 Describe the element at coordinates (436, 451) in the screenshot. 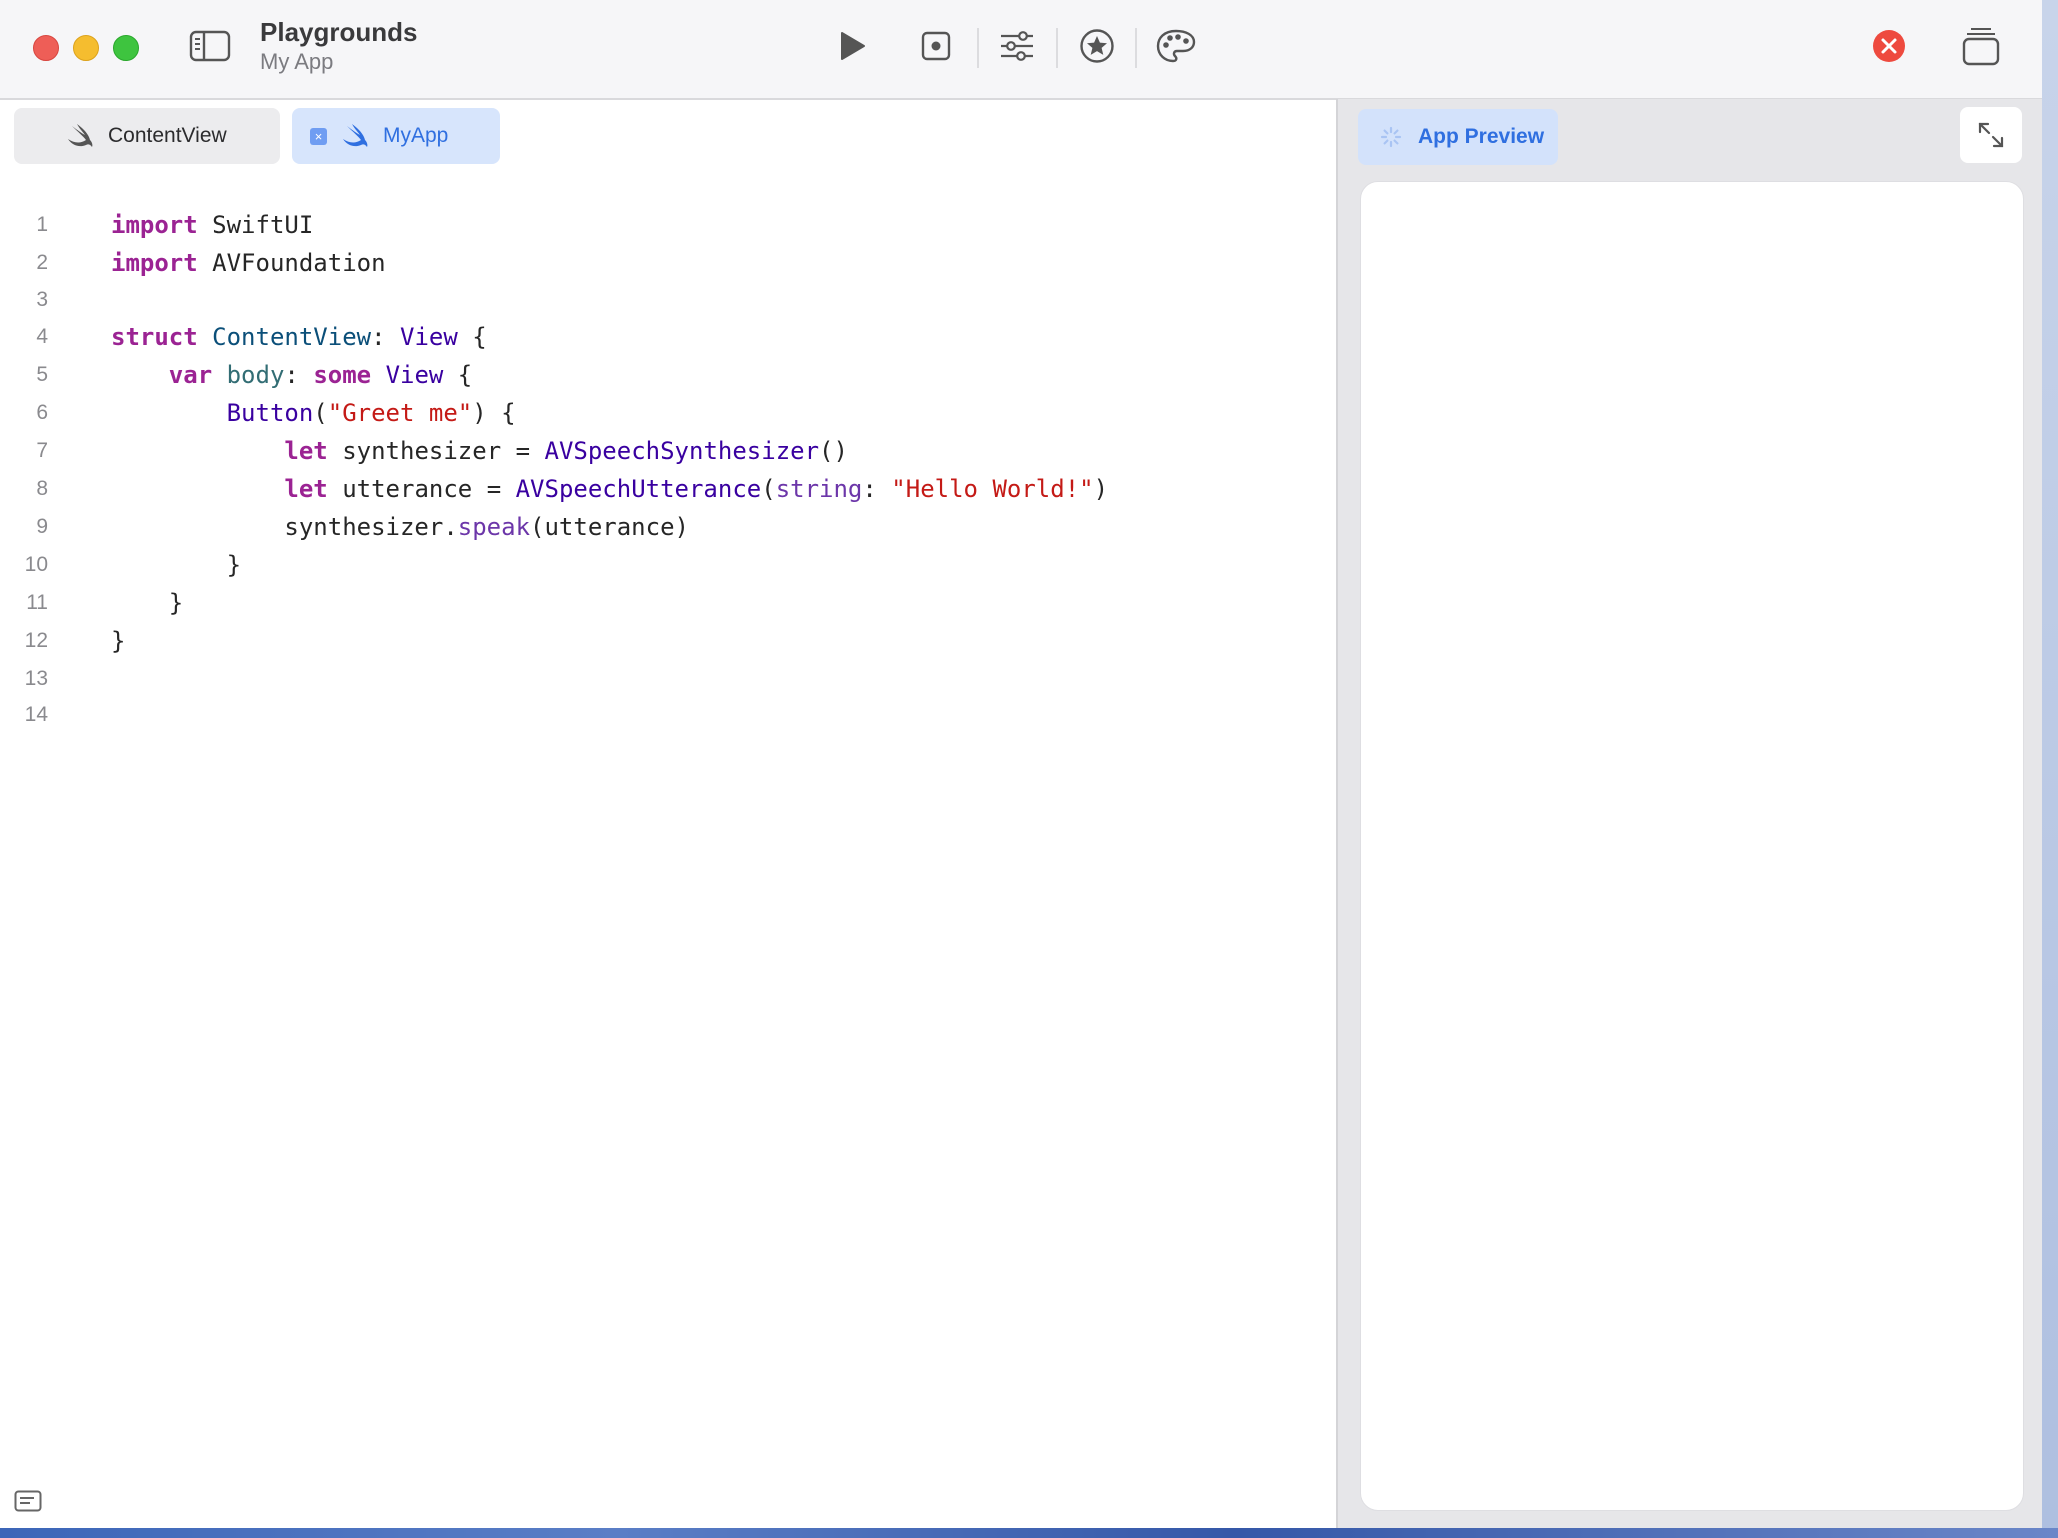

I see `code-token: synthesizer =` at that location.